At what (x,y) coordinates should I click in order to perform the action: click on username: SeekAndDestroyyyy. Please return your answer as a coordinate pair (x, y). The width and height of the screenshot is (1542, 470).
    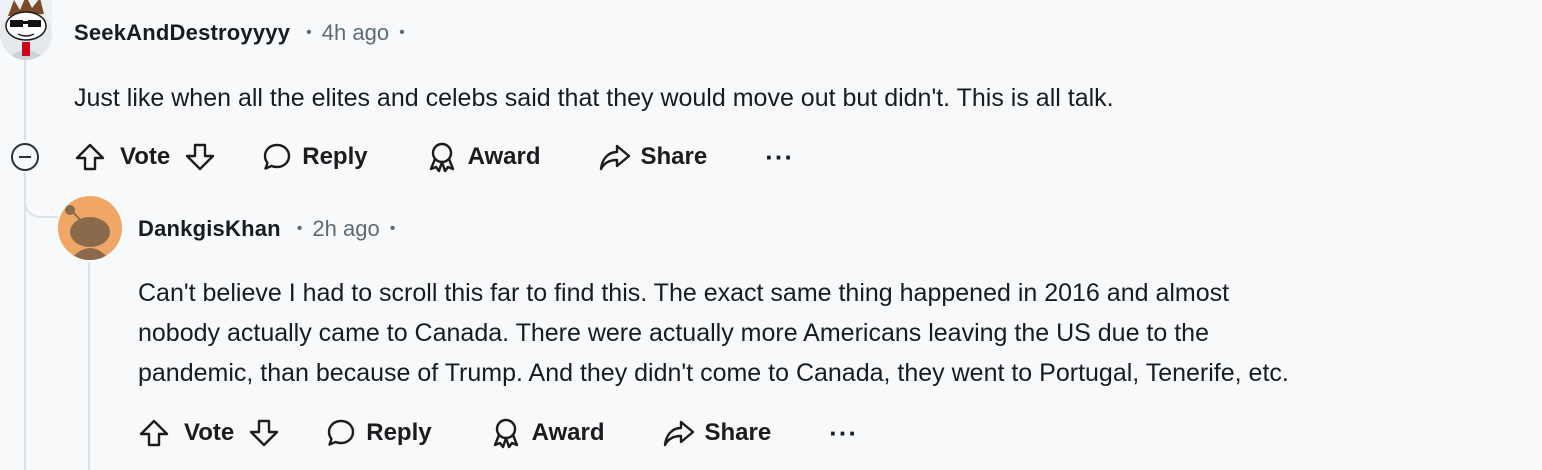
    Looking at the image, I should click on (182, 33).